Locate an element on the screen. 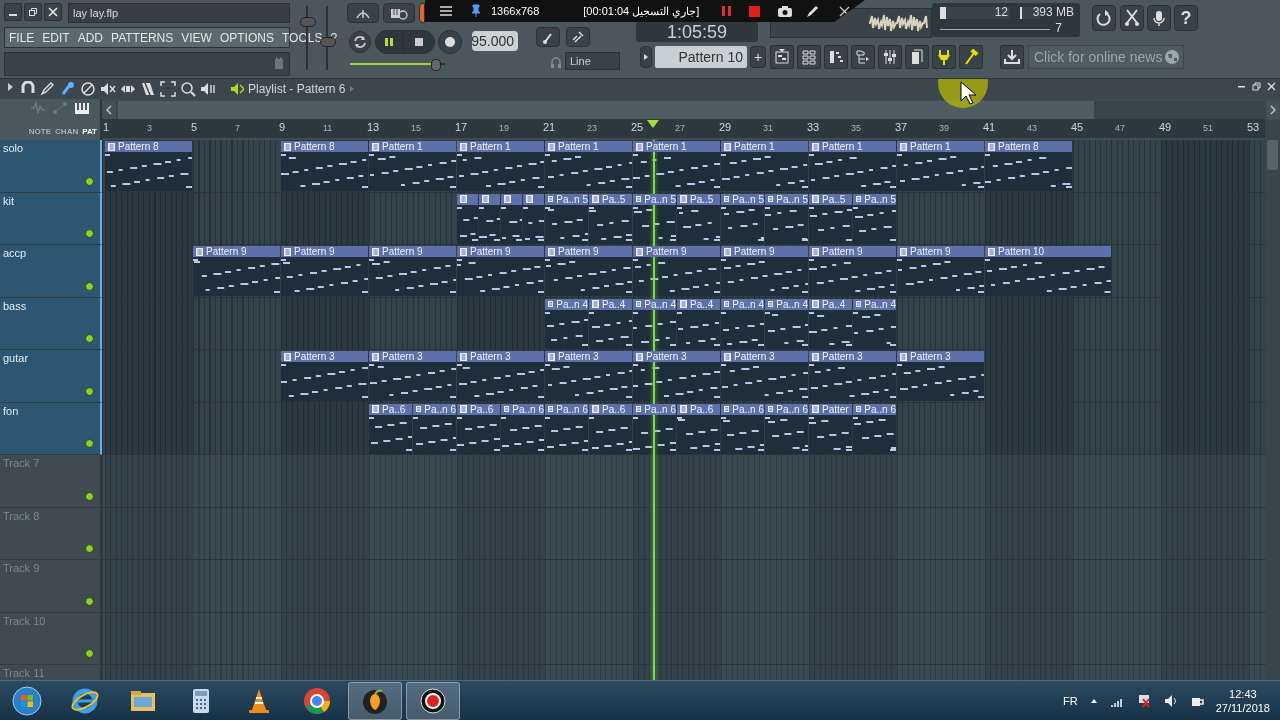  clock-date: 27/11/2018 is located at coordinates (1242, 707).